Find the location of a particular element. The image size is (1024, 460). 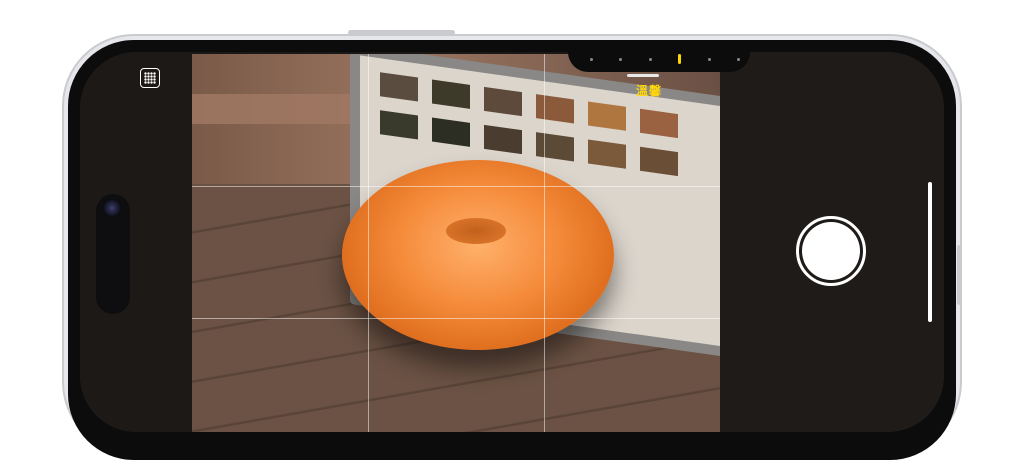

grid-toggle-icon is located at coordinates (150, 78).